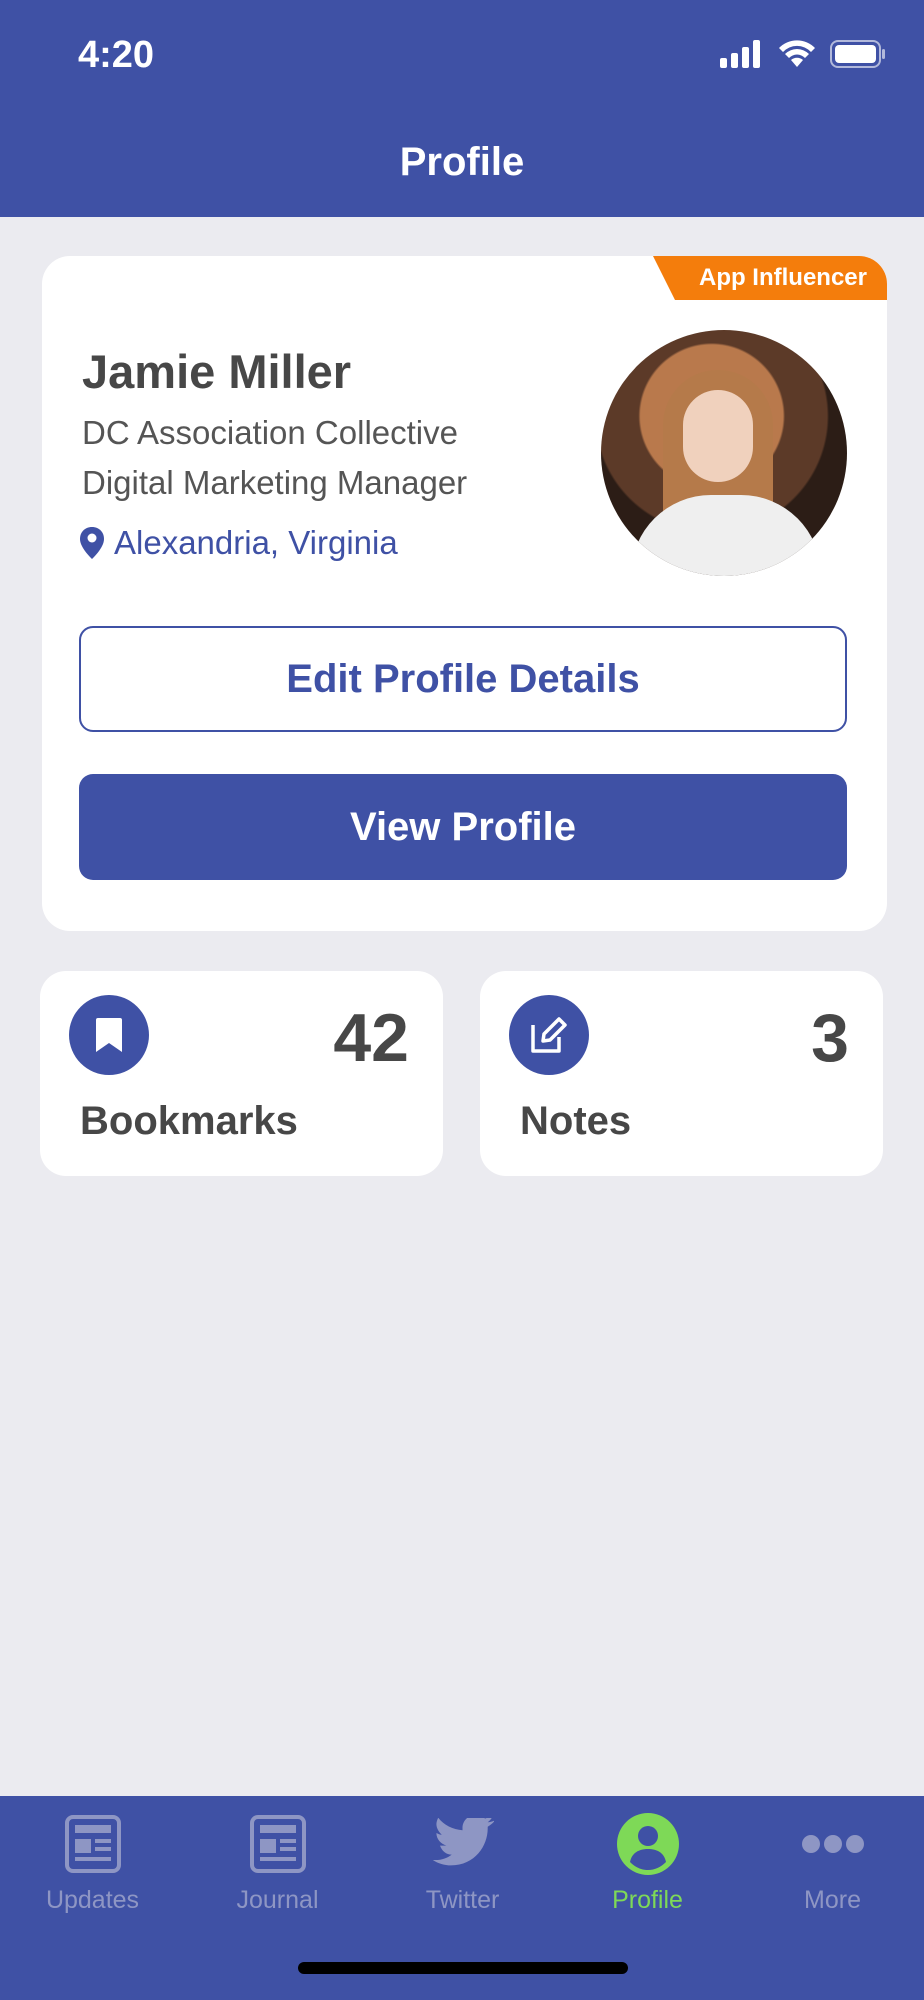 The height and width of the screenshot is (2000, 924). Describe the element at coordinates (857, 54) in the screenshot. I see `battery-icon` at that location.